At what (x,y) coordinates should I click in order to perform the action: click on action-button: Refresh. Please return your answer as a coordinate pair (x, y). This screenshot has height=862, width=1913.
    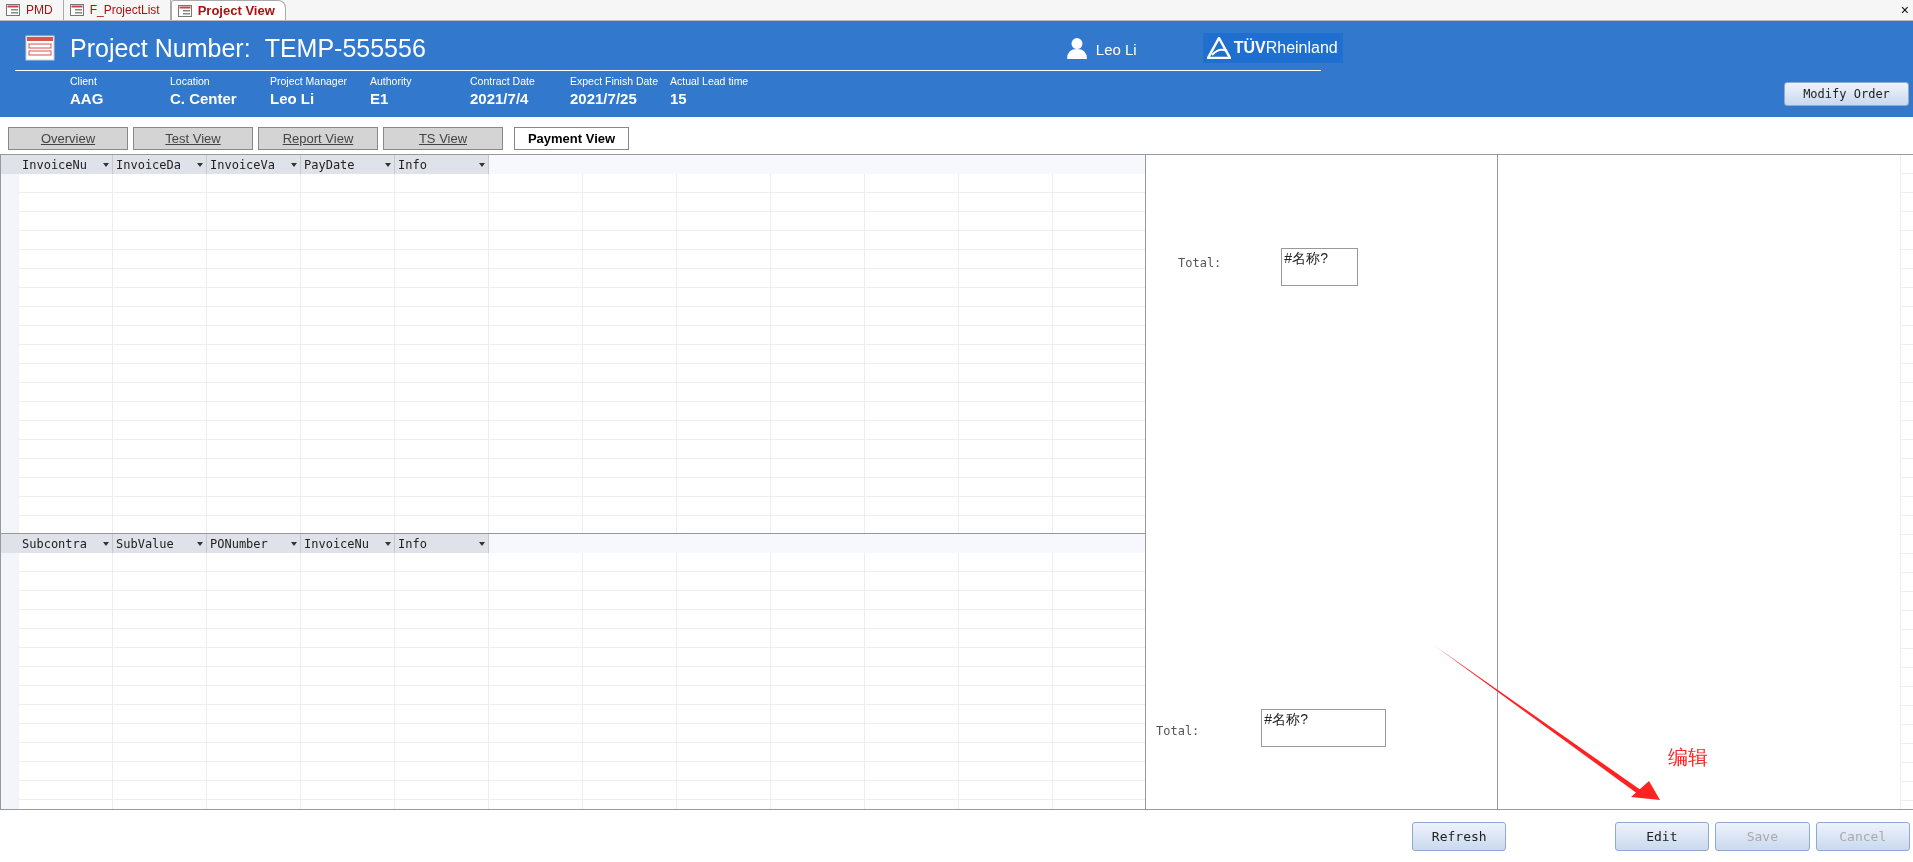
    Looking at the image, I should click on (1459, 836).